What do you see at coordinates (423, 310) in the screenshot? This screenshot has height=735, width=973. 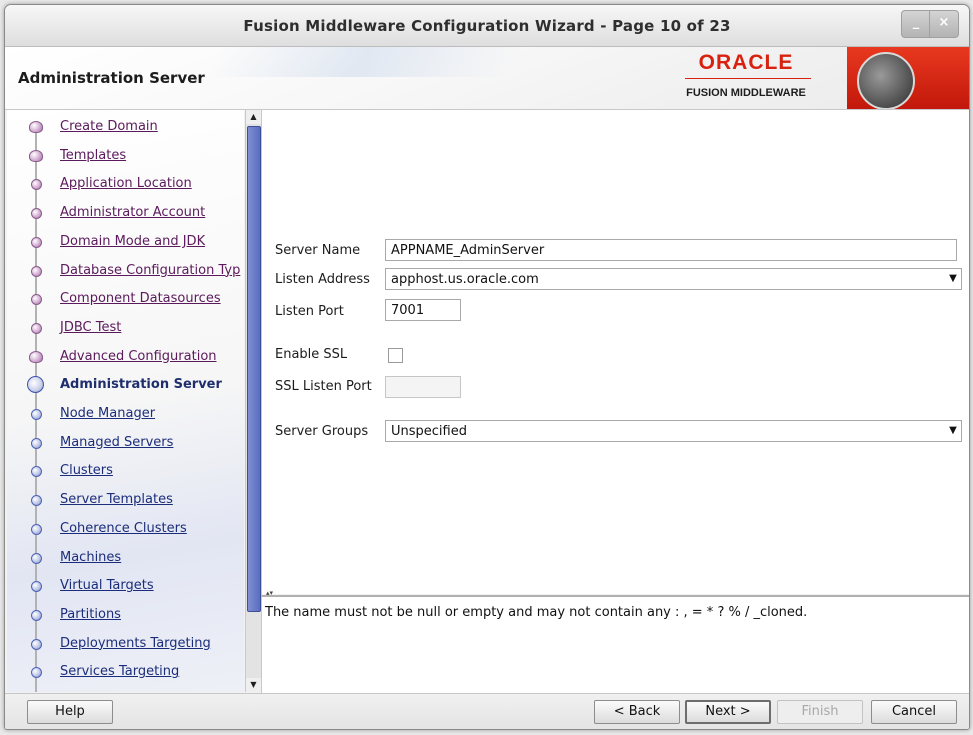 I see `listen-port-input: 7001` at bounding box center [423, 310].